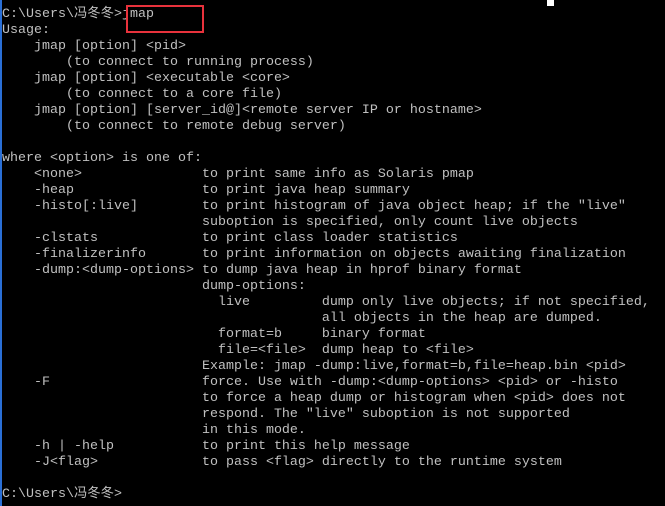 The image size is (665, 506). What do you see at coordinates (158, 62) in the screenshot?
I see `output-line: (to connect to running process)` at bounding box center [158, 62].